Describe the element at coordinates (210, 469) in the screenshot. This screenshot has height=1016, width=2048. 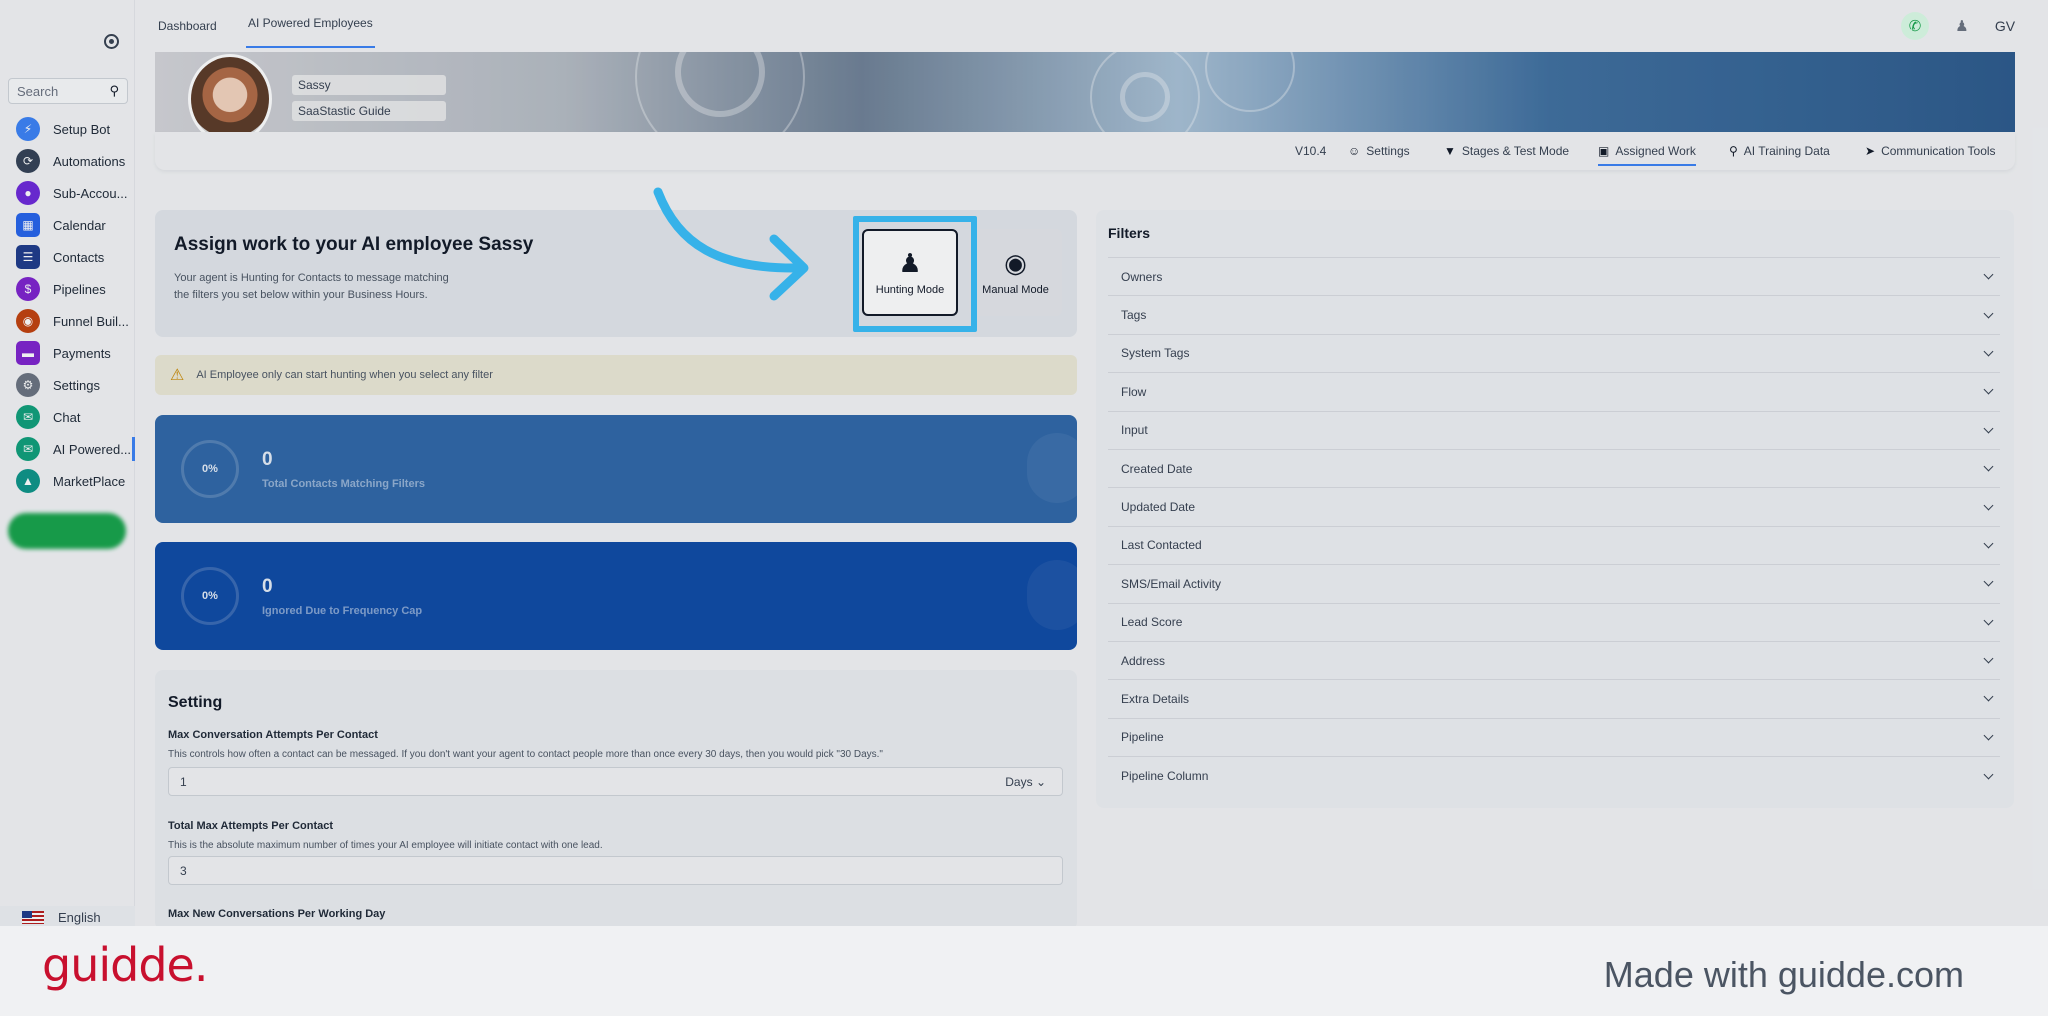
I see `stat-percent: 0%` at that location.